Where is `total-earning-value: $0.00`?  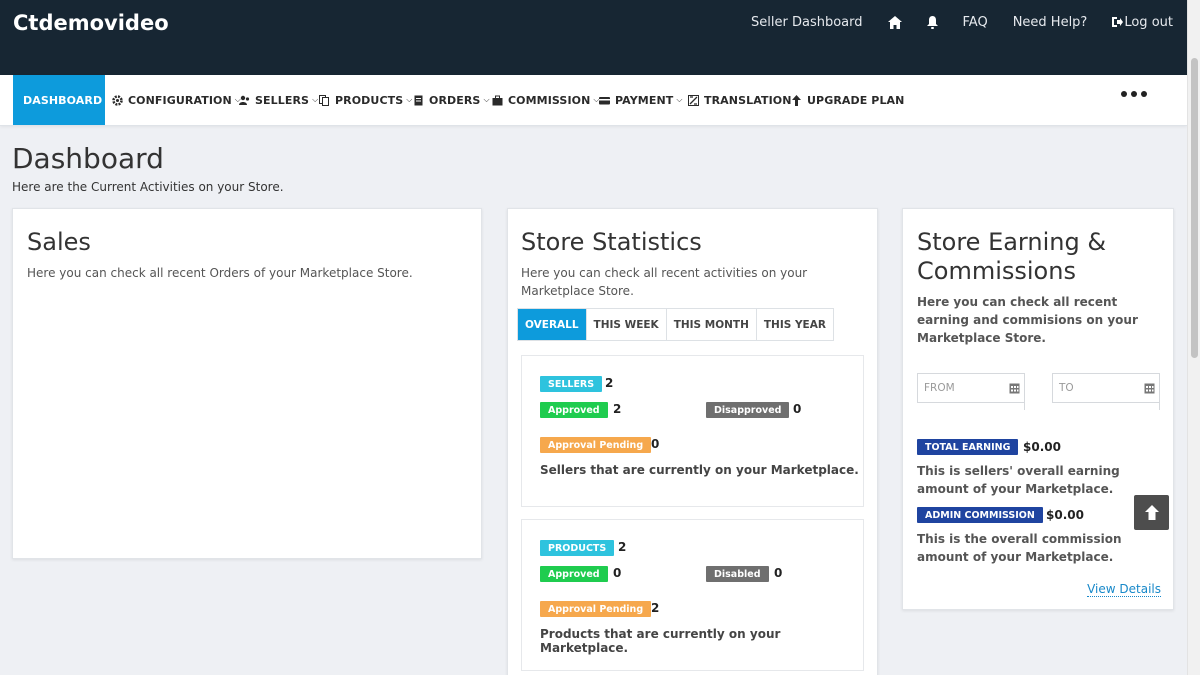 total-earning-value: $0.00 is located at coordinates (1042, 447).